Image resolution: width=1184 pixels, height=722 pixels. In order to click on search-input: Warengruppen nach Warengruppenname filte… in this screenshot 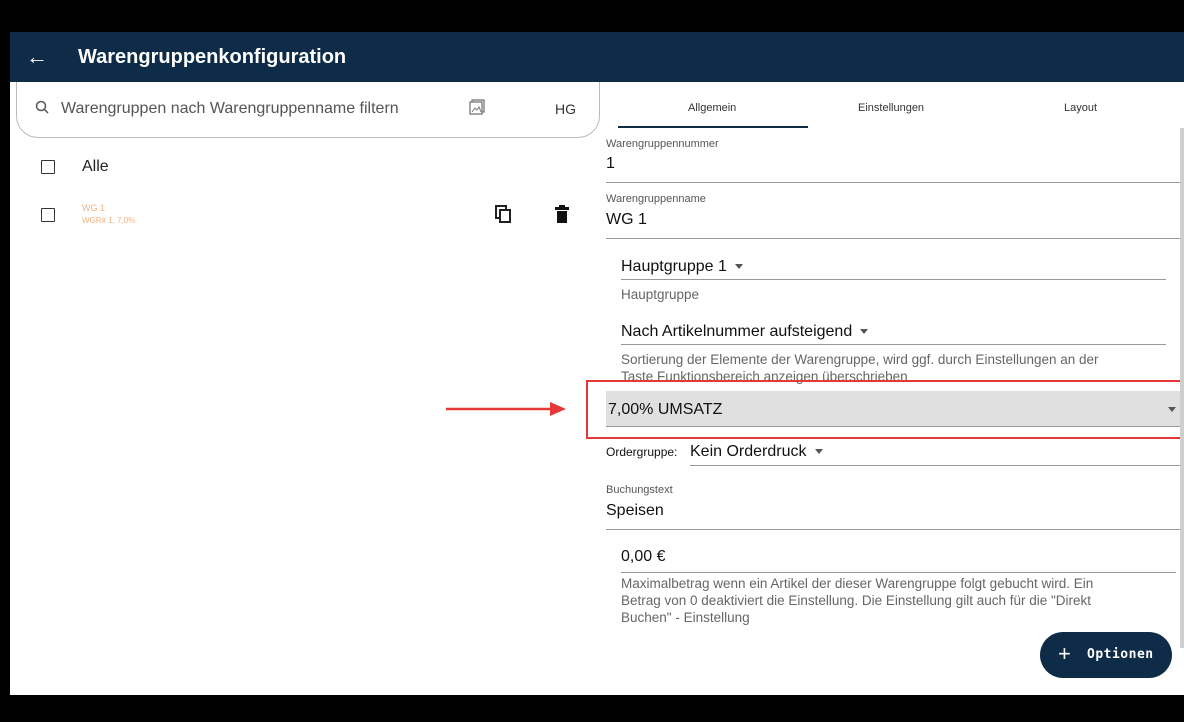, I will do `click(230, 109)`.